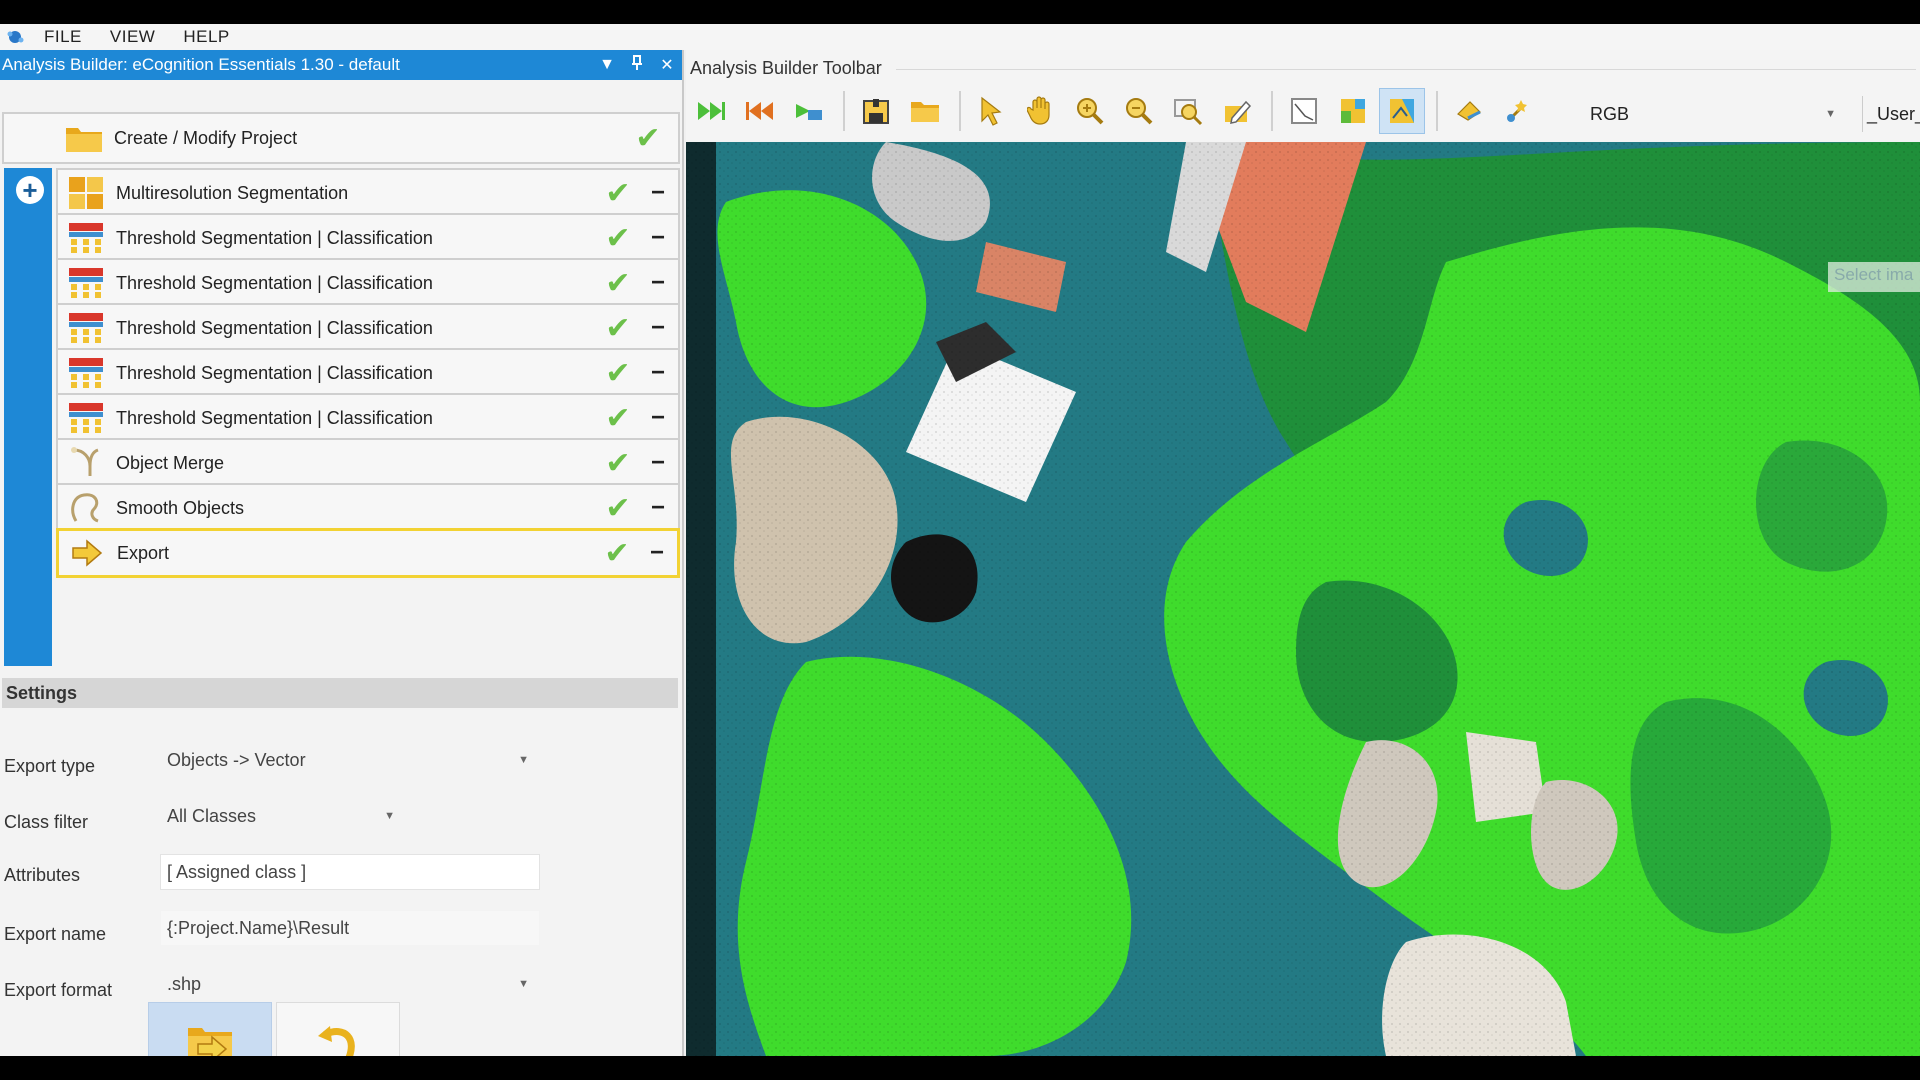  What do you see at coordinates (1518, 111) in the screenshot?
I see `magic-wand-icon` at bounding box center [1518, 111].